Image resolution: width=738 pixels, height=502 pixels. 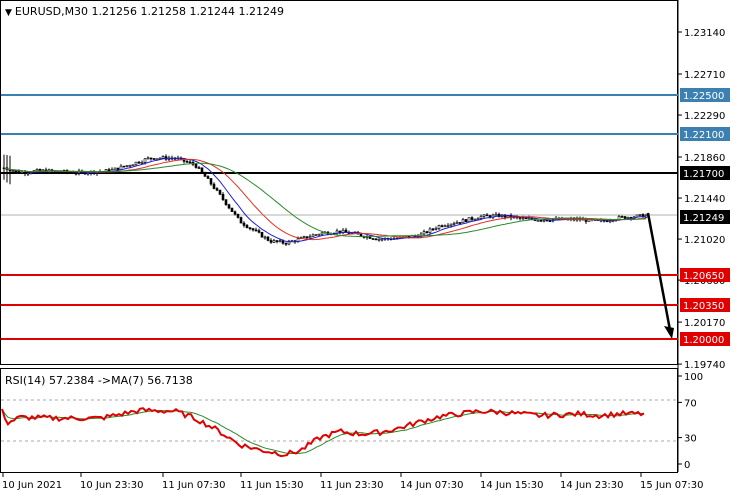 I want to click on rsi-tick-label: 30, so click(x=690, y=439).